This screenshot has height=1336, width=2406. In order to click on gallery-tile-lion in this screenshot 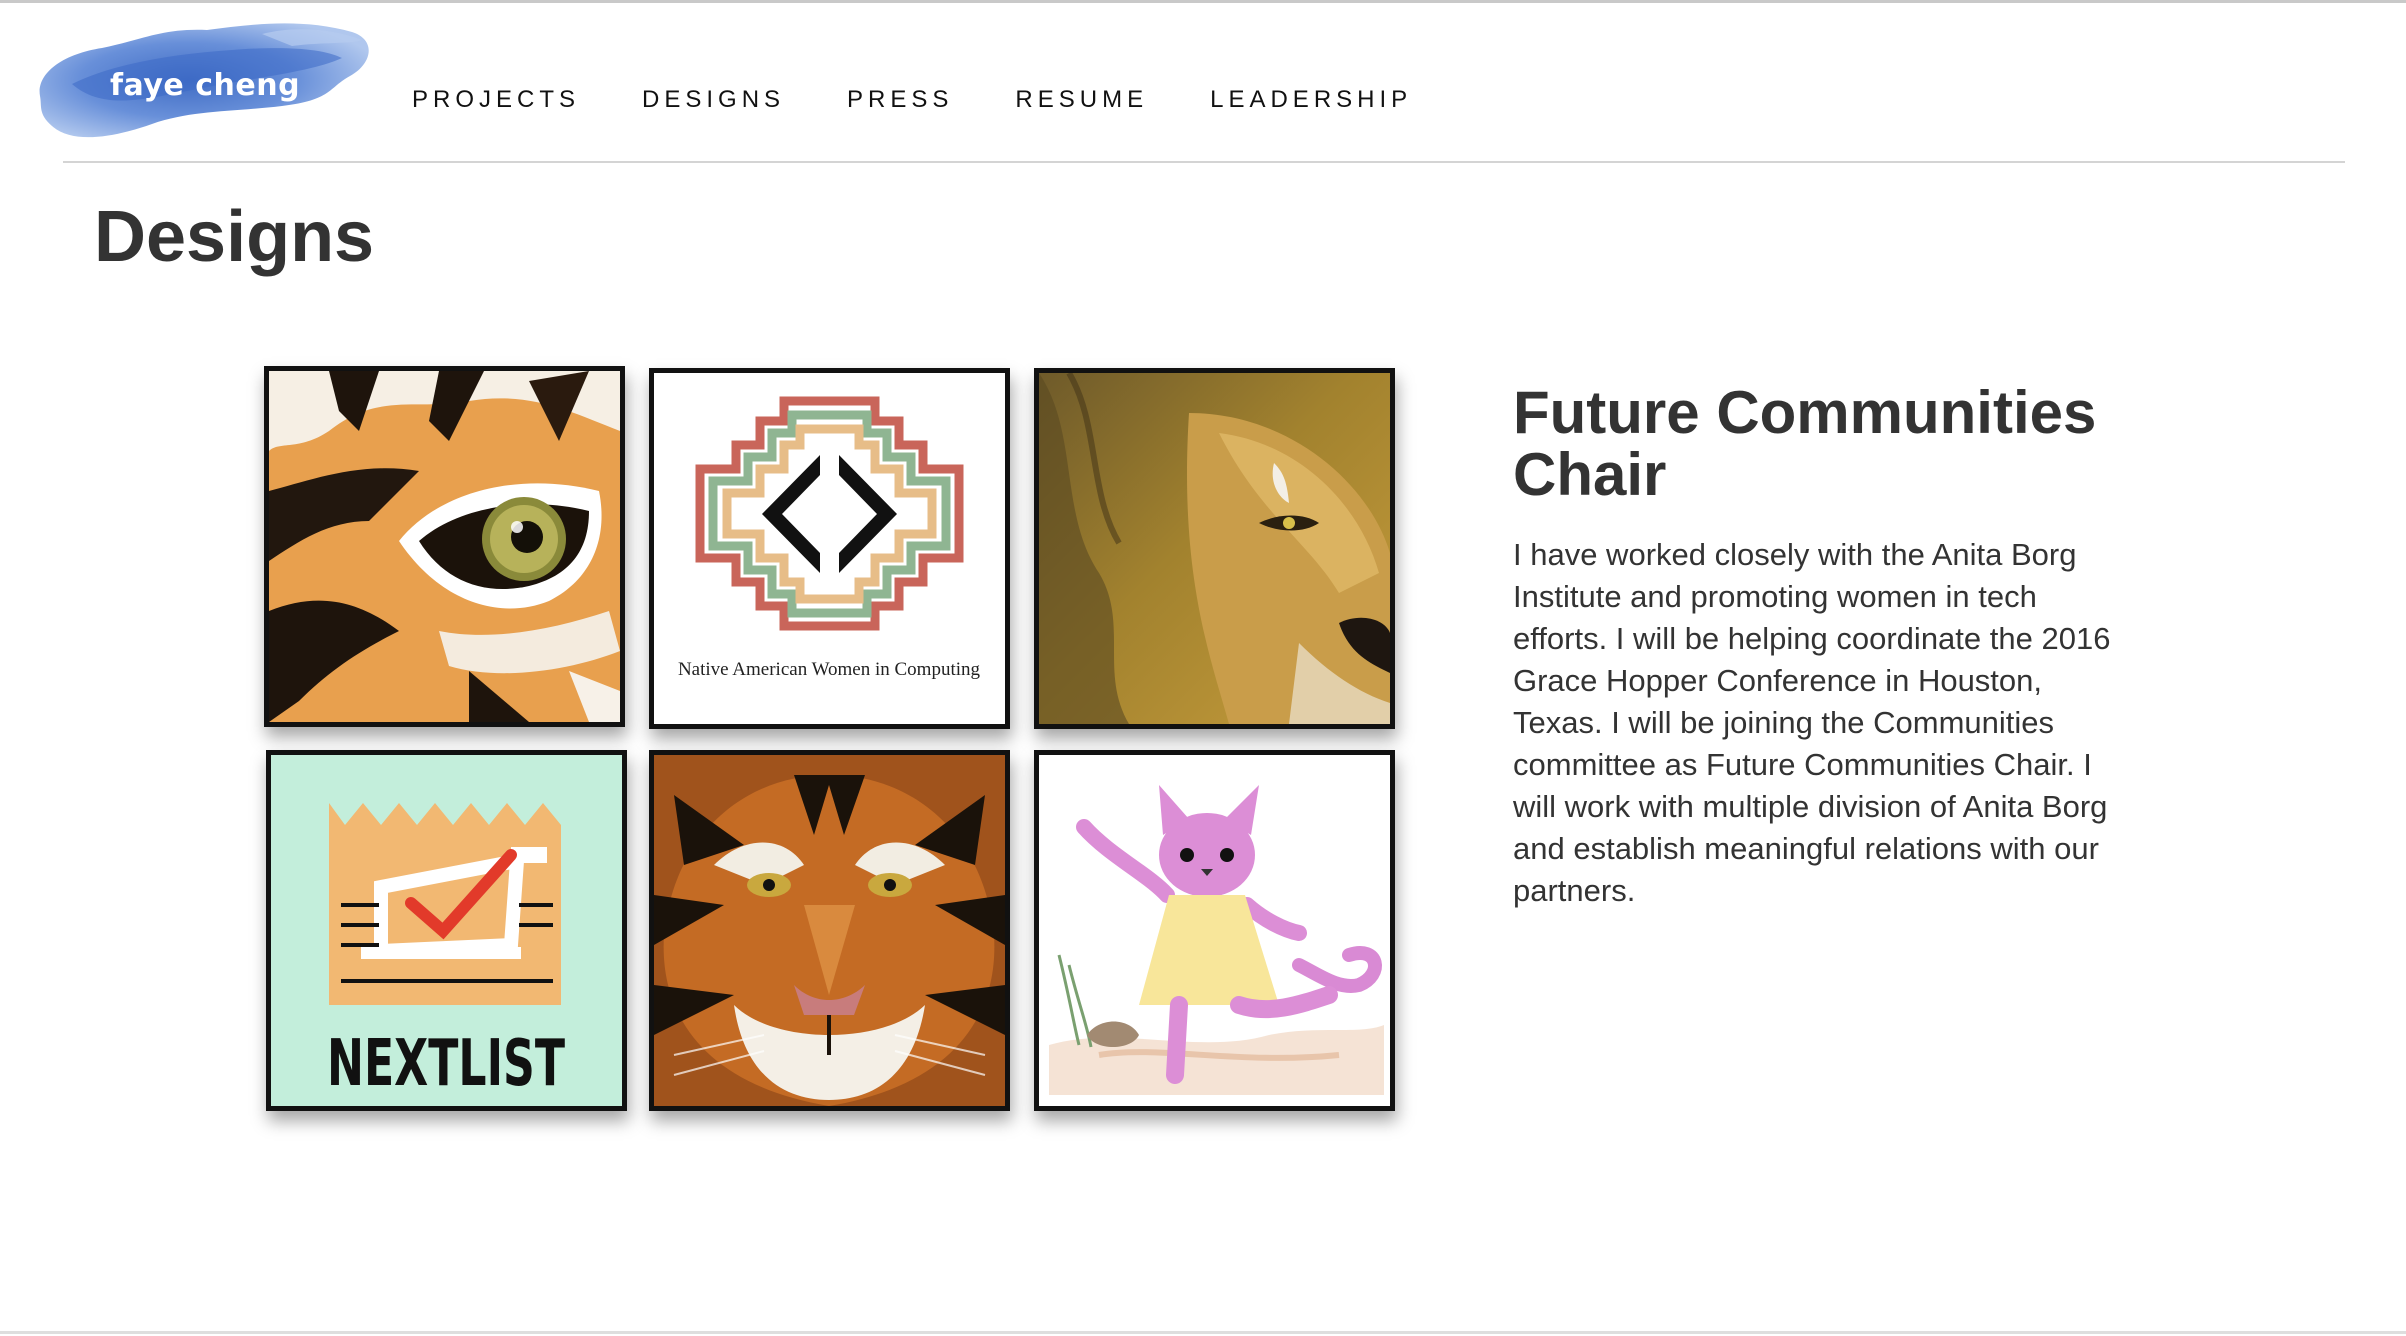, I will do `click(1214, 548)`.